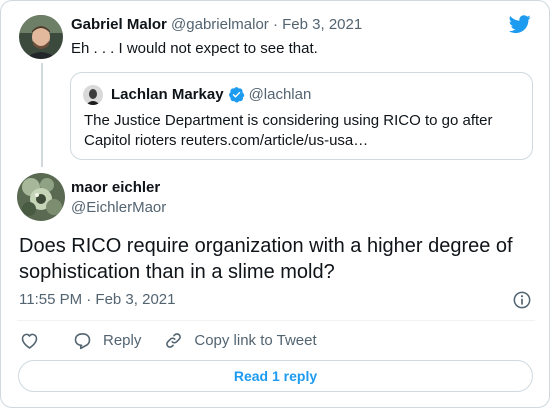 Image resolution: width=550 pixels, height=408 pixels. What do you see at coordinates (82, 340) in the screenshot?
I see `reply-icon` at bounding box center [82, 340].